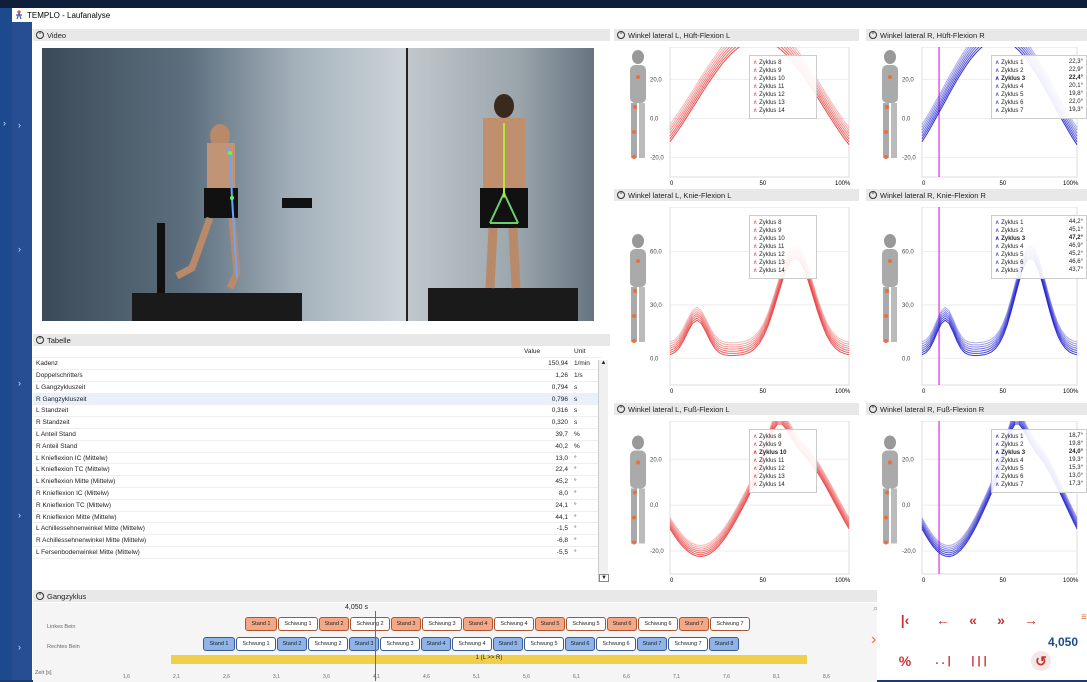 This screenshot has height=682, width=1087. I want to click on legend-entry: ∧ Zyklus 6 13,0°, so click(1039, 477).